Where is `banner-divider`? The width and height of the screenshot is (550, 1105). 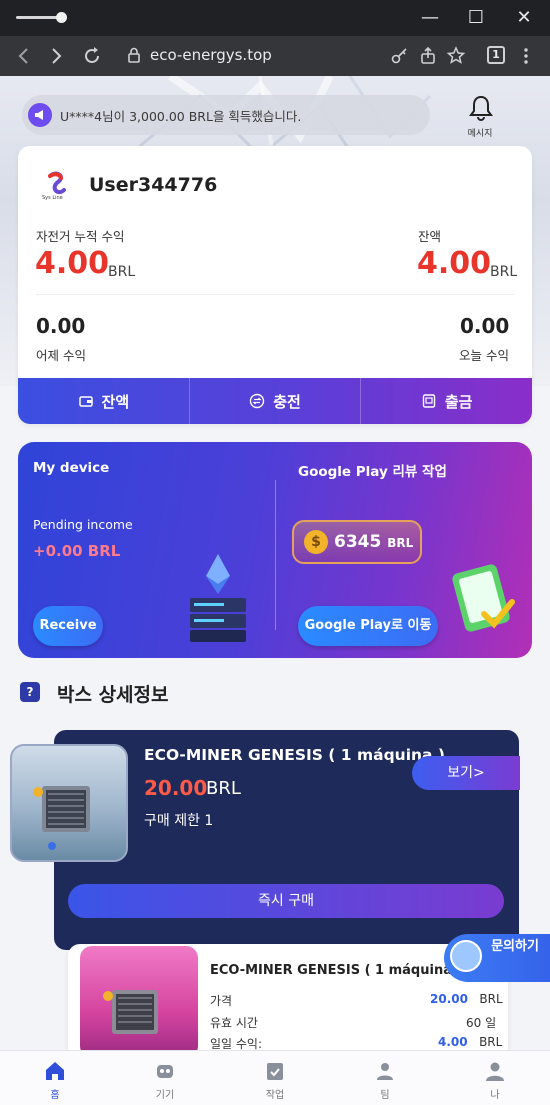
banner-divider is located at coordinates (275, 555).